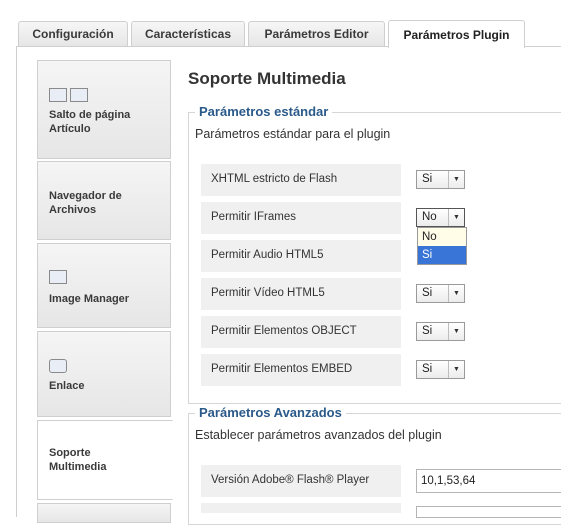 The width and height of the screenshot is (561, 525). I want to click on nav-item-salto-de-pagina: Salto de página Artículo, so click(104, 109).